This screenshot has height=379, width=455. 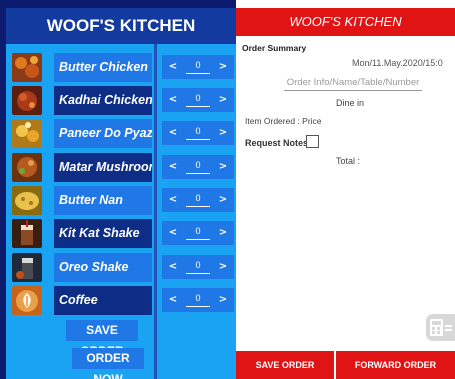 I want to click on menu-item-butter-nan: Butter Nan < 0 >, so click(x=123, y=200).